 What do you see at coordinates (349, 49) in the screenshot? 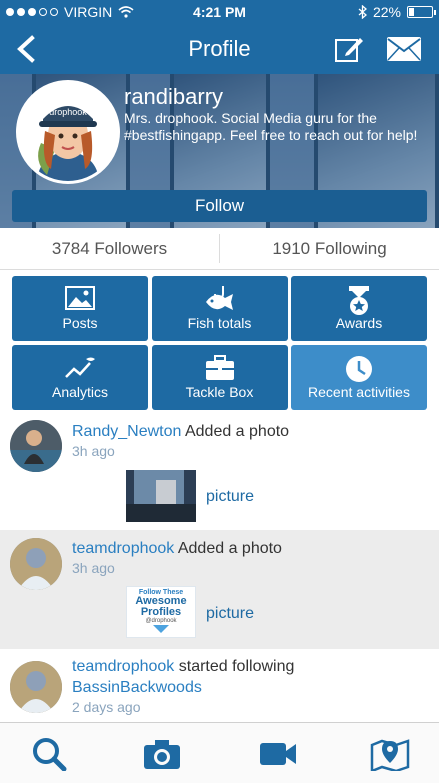
I see `edit-icon` at bounding box center [349, 49].